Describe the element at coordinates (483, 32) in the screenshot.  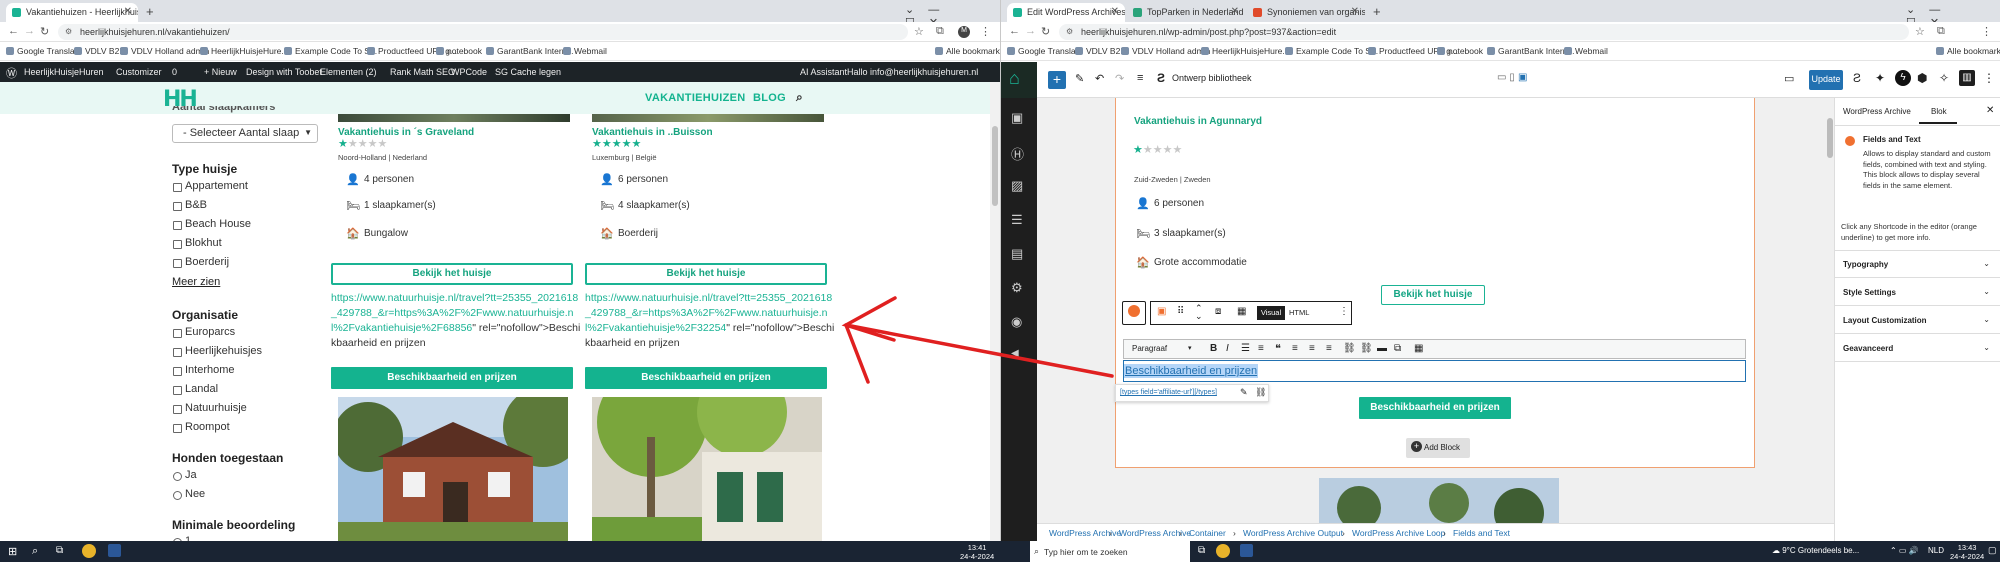
I see `url-field: ⚙ heerlijkhuisjehuren.nl/vakantiehuizen/` at that location.